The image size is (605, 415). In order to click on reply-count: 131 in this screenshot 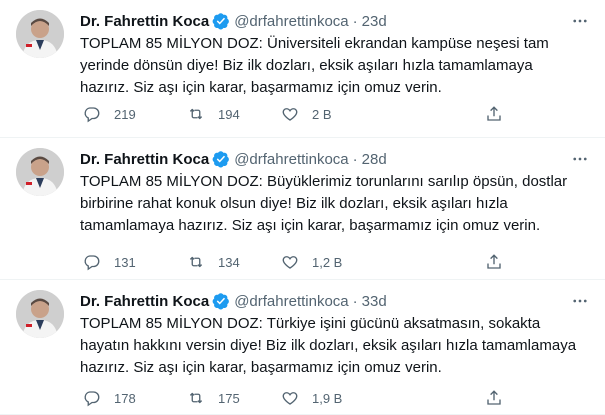, I will do `click(125, 262)`.